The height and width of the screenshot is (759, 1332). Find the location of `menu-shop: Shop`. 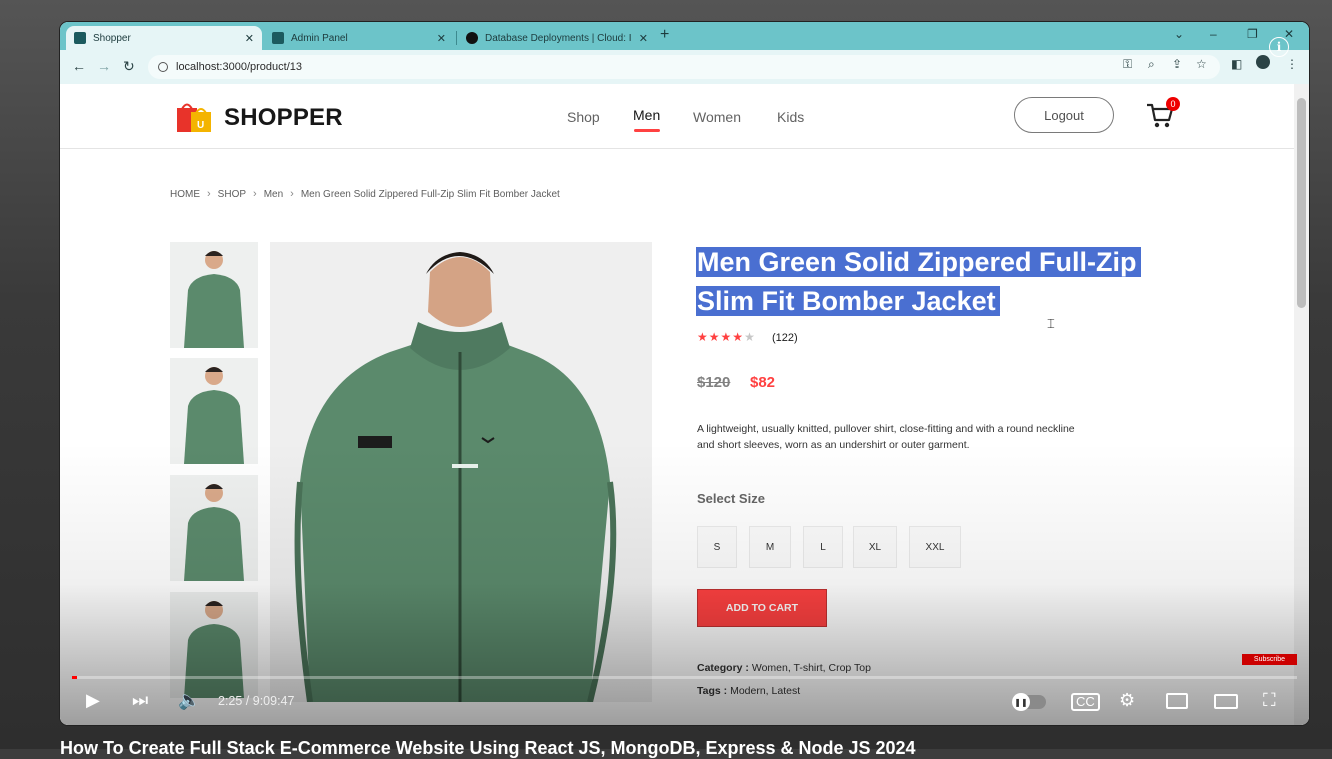

menu-shop: Shop is located at coordinates (583, 117).